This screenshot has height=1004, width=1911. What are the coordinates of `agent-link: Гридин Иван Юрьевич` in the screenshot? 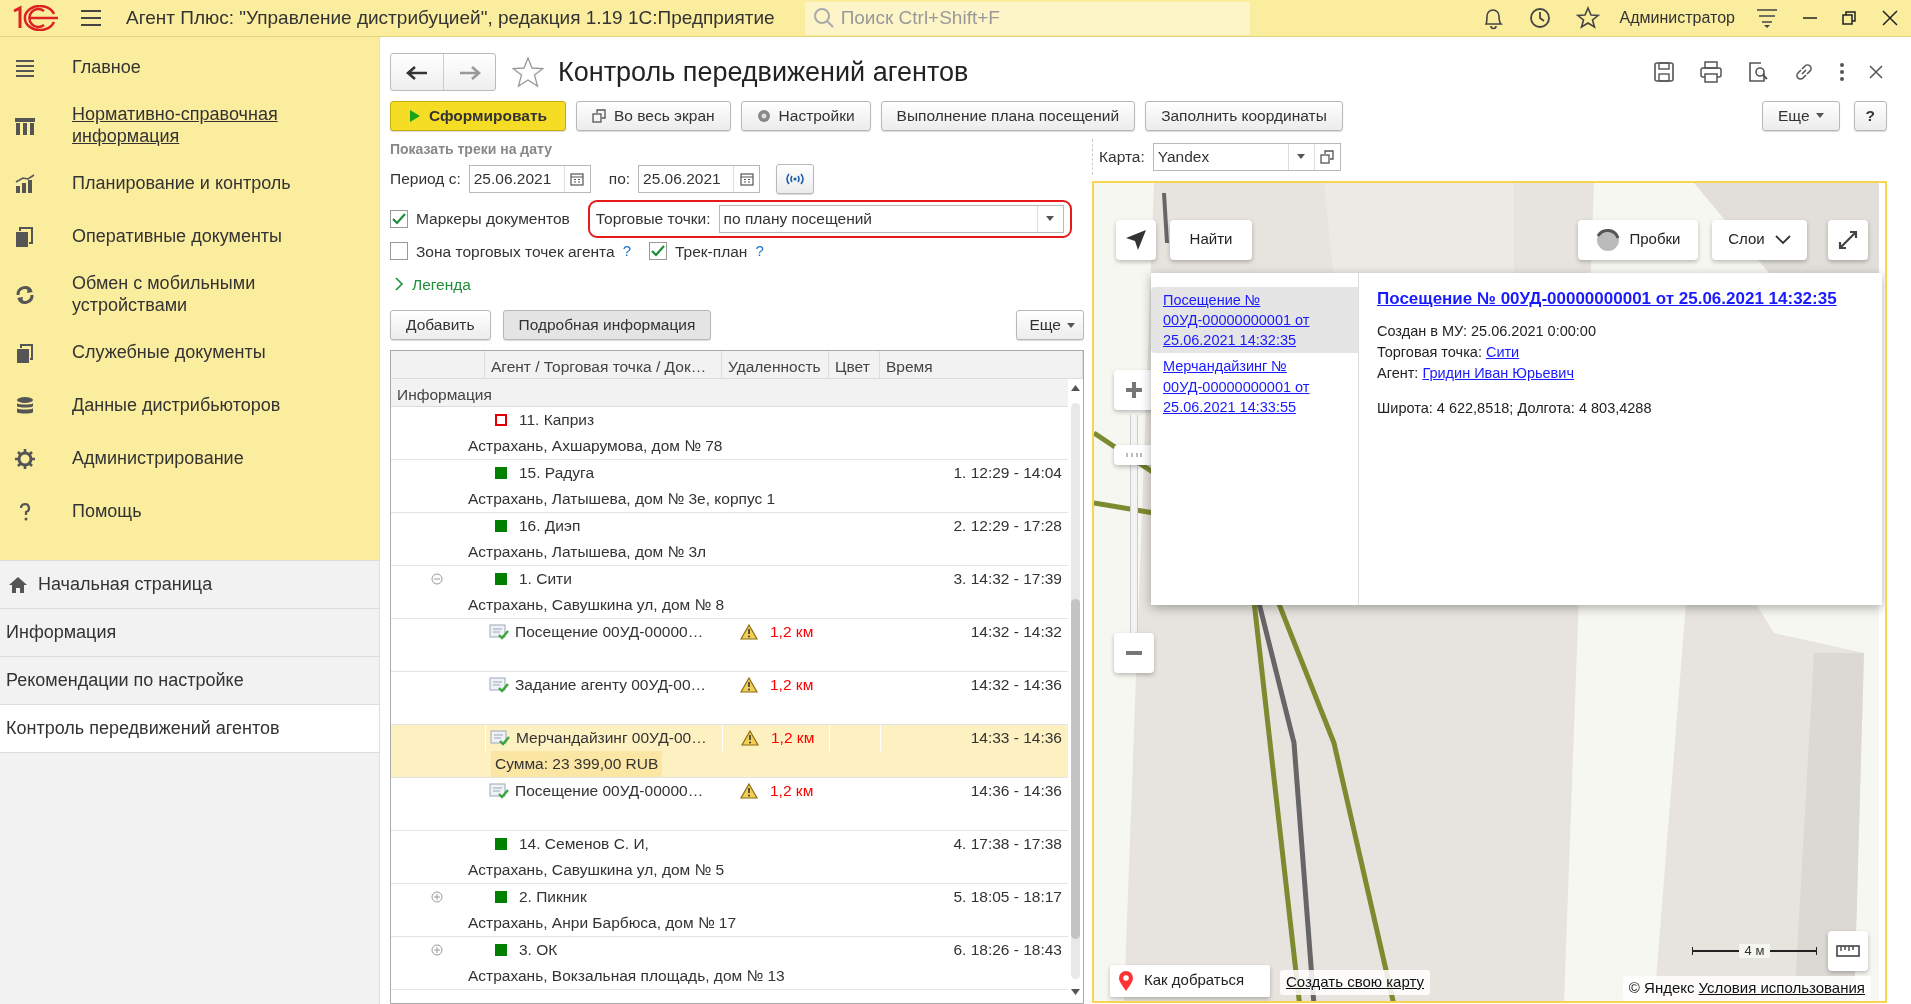 It's located at (1498, 374).